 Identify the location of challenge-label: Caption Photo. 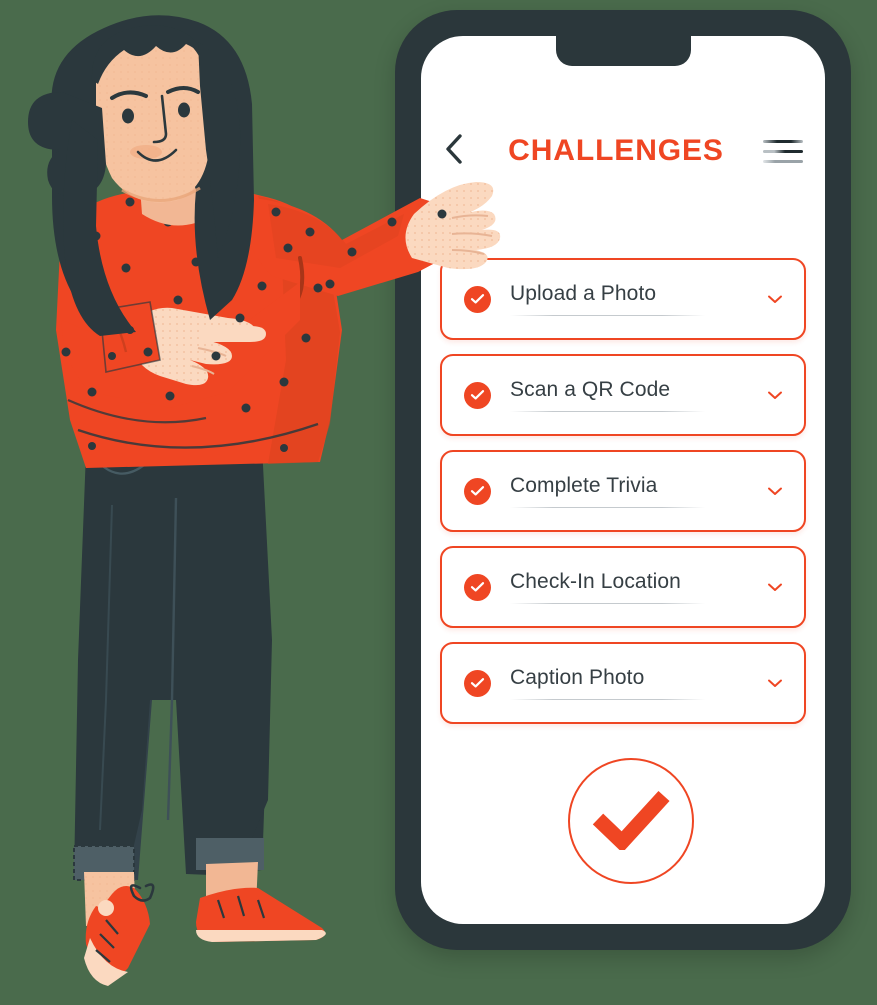
(577, 677).